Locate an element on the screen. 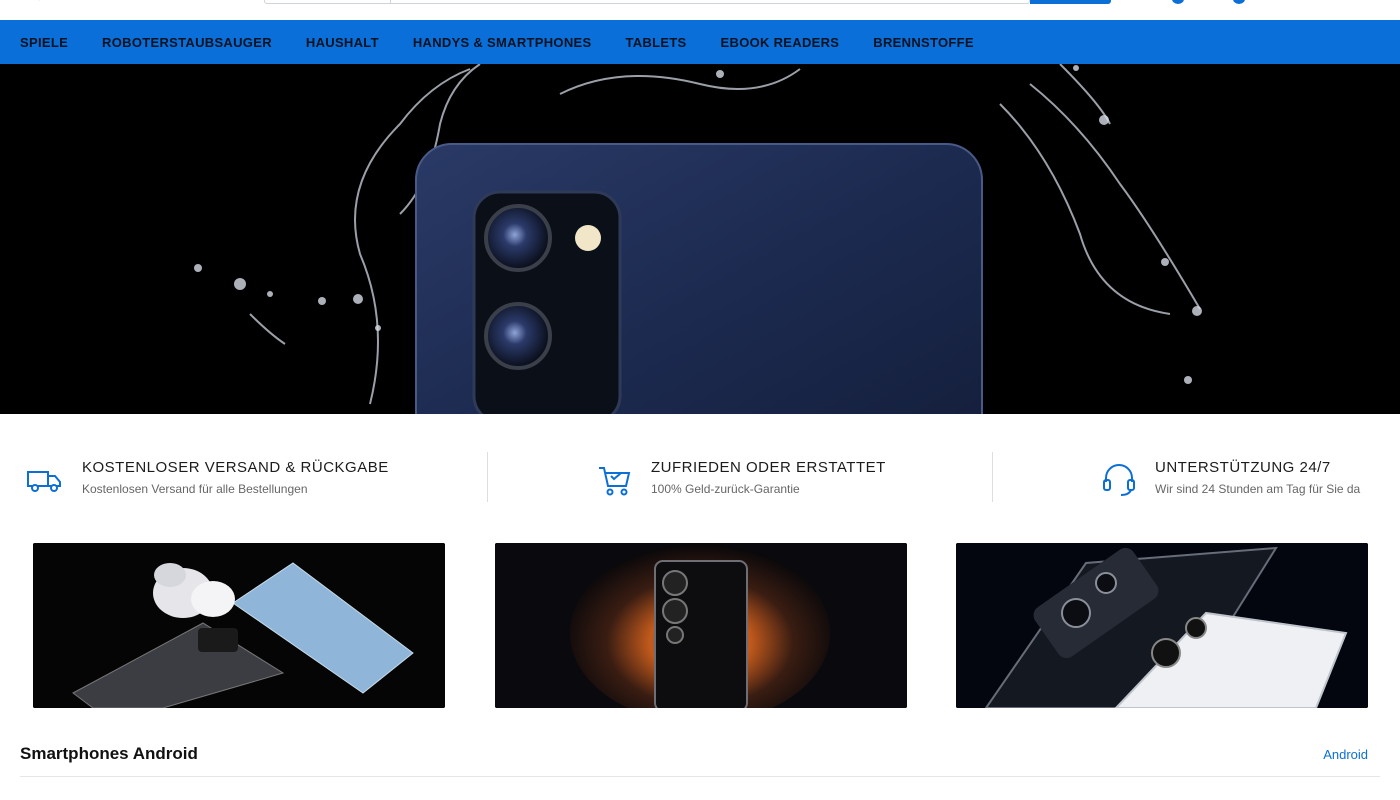 This screenshot has width=1400, height=800. feature-title: ZUFRIEDEN ODER ERSTATTET is located at coordinates (768, 467).